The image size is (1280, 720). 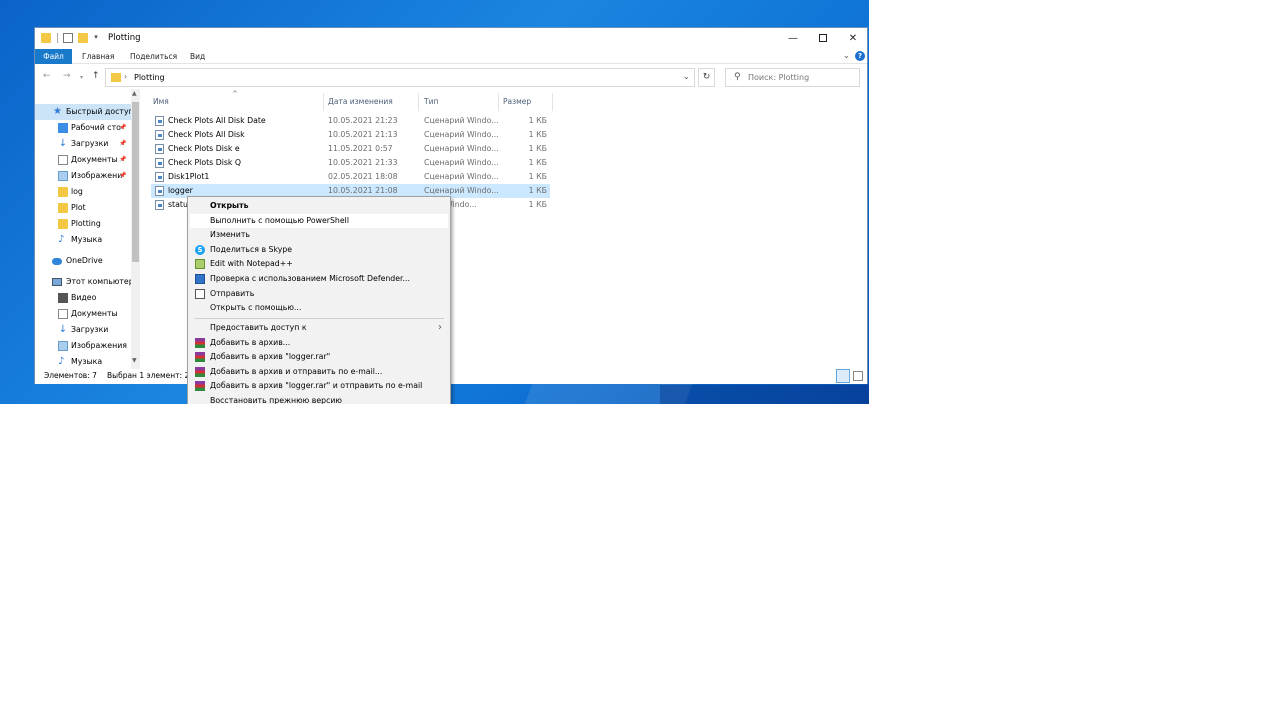 I want to click on forward-arrow-icon: →, so click(x=67, y=76).